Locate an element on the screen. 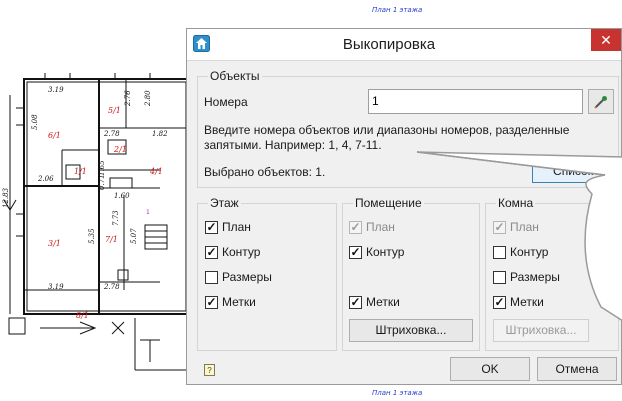  numbers-label: Номера is located at coordinates (226, 102).